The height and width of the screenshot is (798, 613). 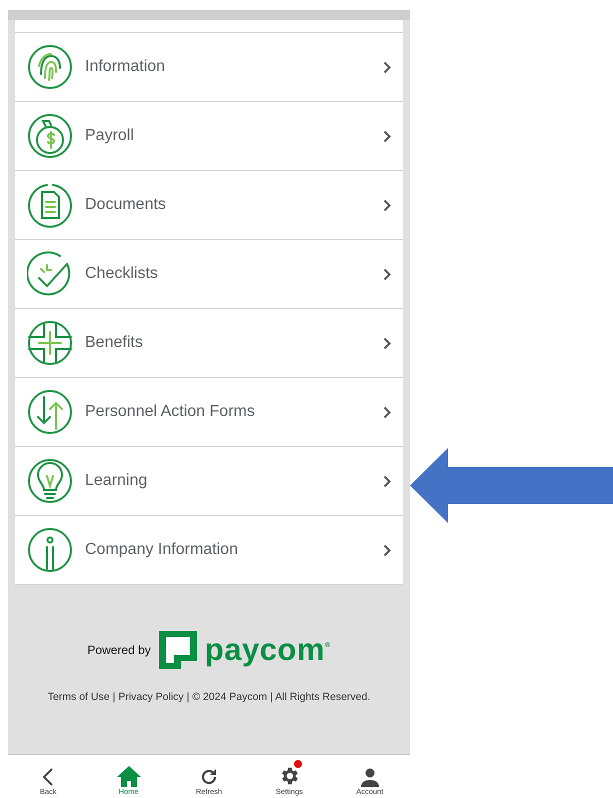 What do you see at coordinates (209, 205) in the screenshot?
I see `menu-item: Documents` at bounding box center [209, 205].